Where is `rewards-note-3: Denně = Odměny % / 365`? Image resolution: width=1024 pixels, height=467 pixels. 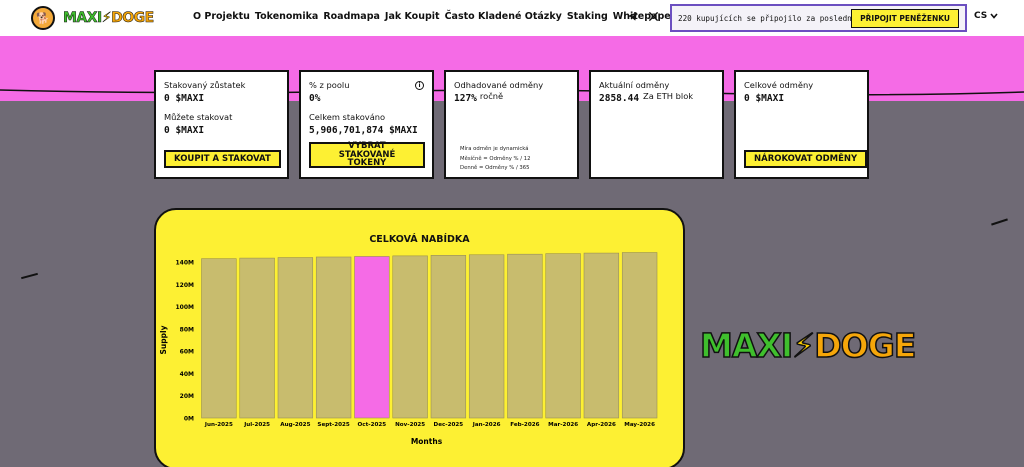
rewards-note-3: Denně = Odměny % / 365 is located at coordinates (495, 168).